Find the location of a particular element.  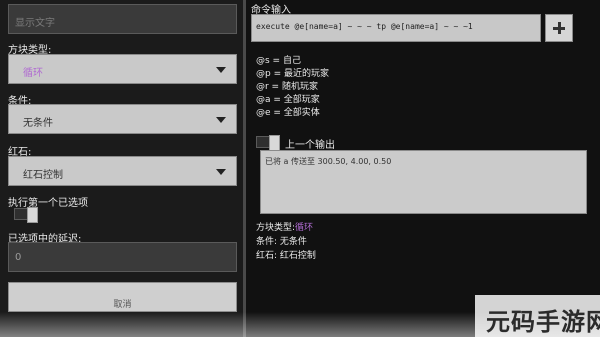

selector-item: @e = 全部实体 is located at coordinates (288, 113).